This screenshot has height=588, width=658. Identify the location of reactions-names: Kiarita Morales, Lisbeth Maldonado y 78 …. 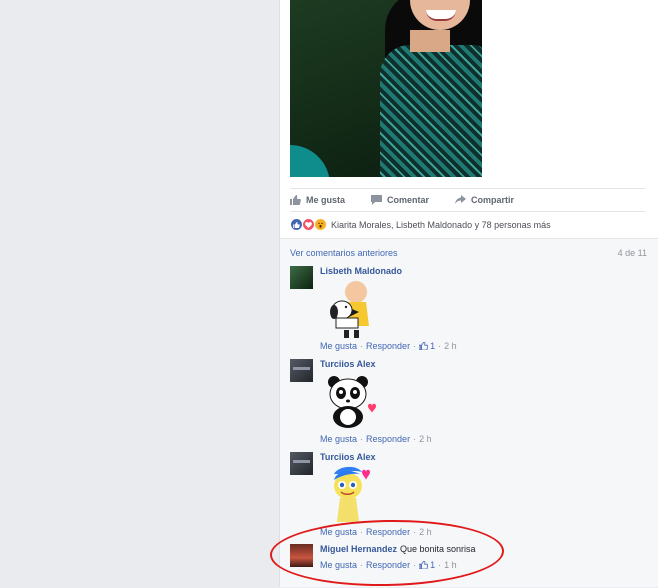
(441, 225).